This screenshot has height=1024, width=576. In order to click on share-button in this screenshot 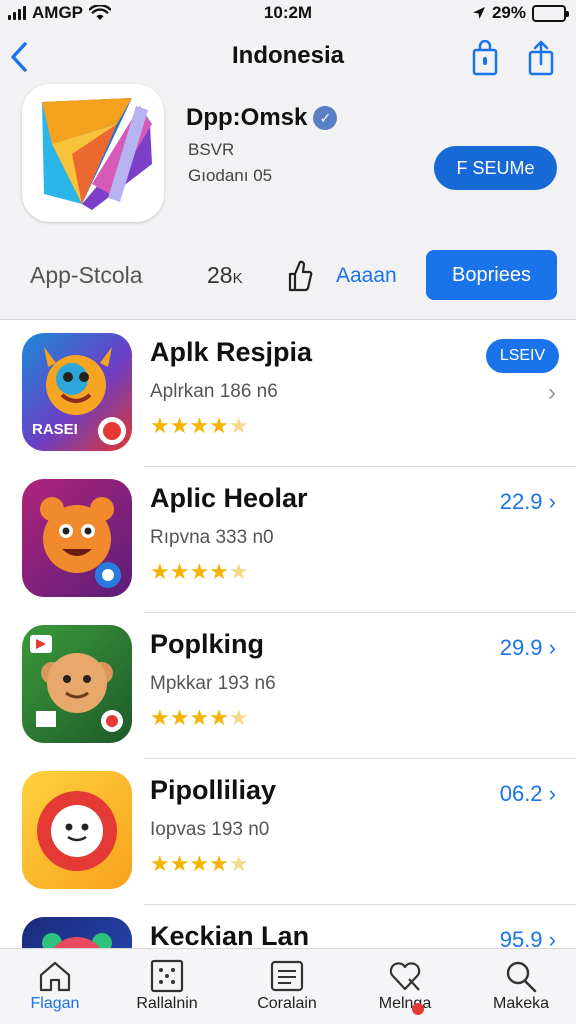, I will do `click(541, 58)`.